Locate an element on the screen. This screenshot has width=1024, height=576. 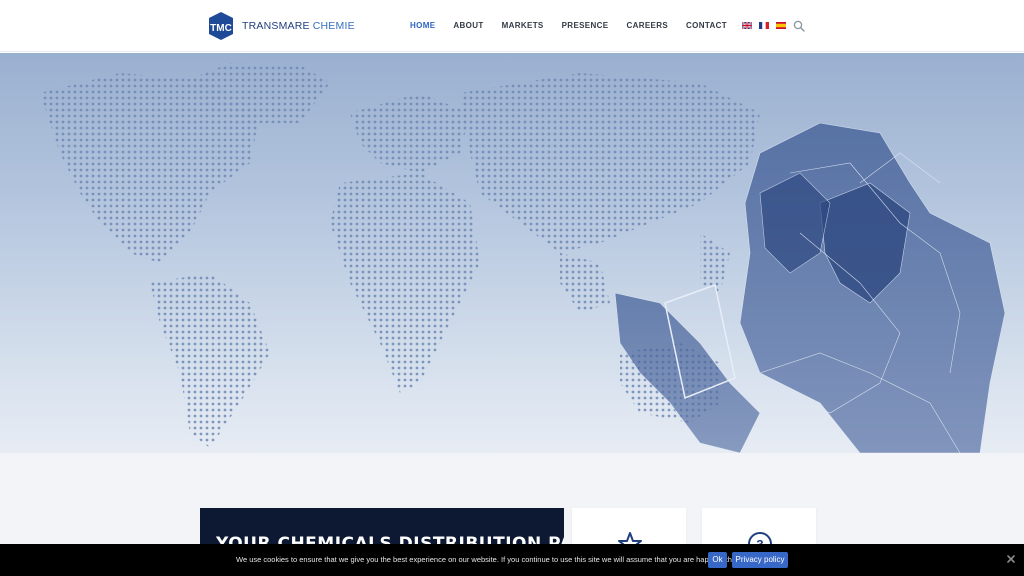
nav-contact: CONTACT is located at coordinates (706, 25).